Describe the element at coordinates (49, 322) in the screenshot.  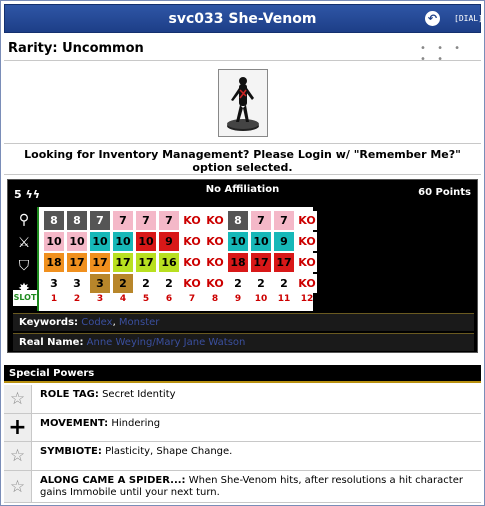
I see `keywords-label: Keywords:` at that location.